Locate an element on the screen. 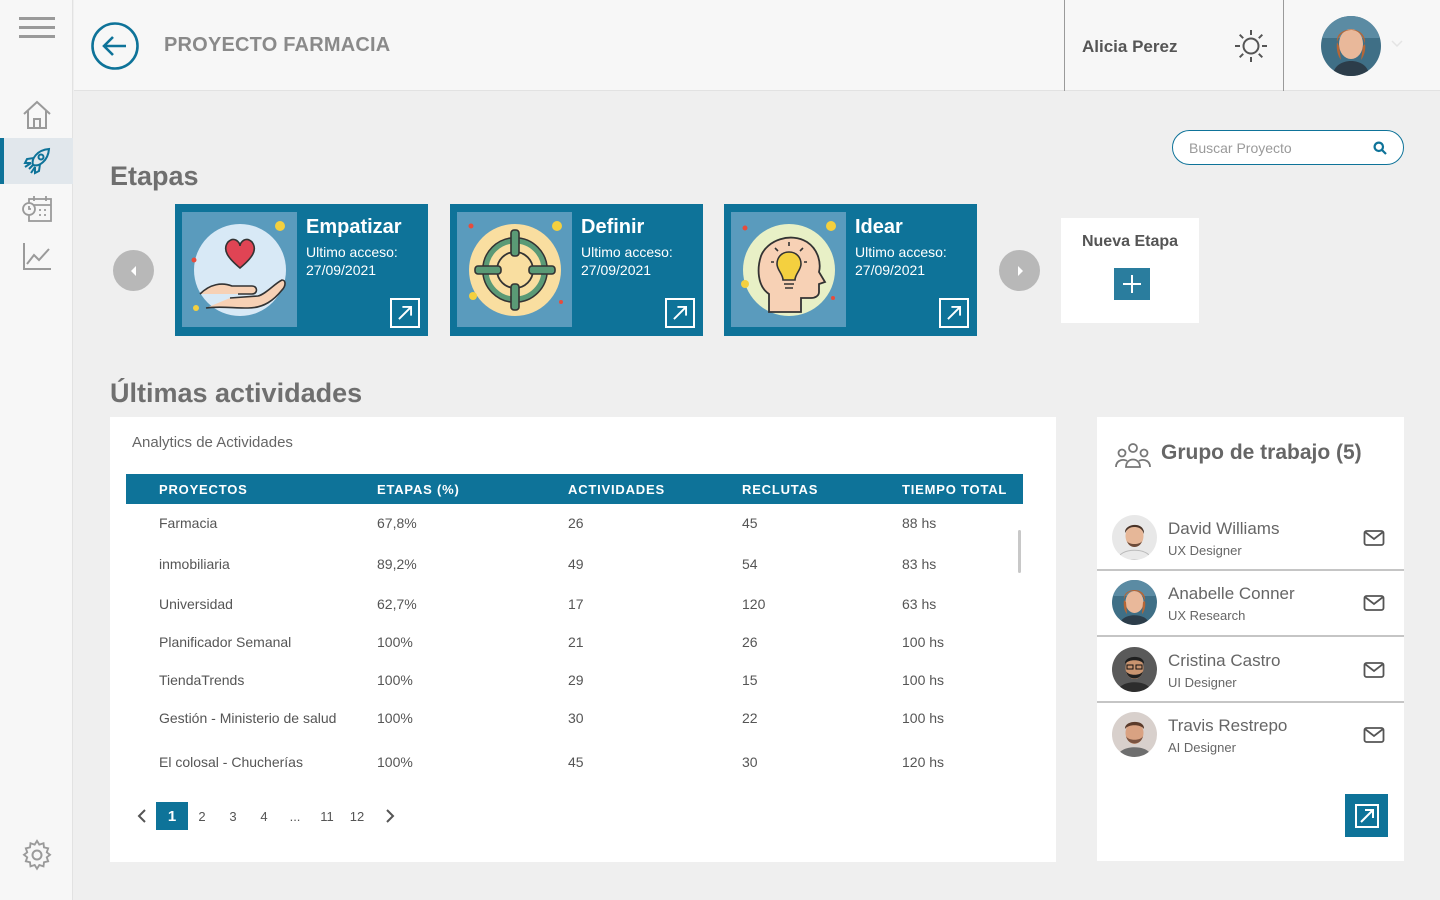 The image size is (1440, 900). team-member: David Williams UX Designer is located at coordinates (1250, 538).